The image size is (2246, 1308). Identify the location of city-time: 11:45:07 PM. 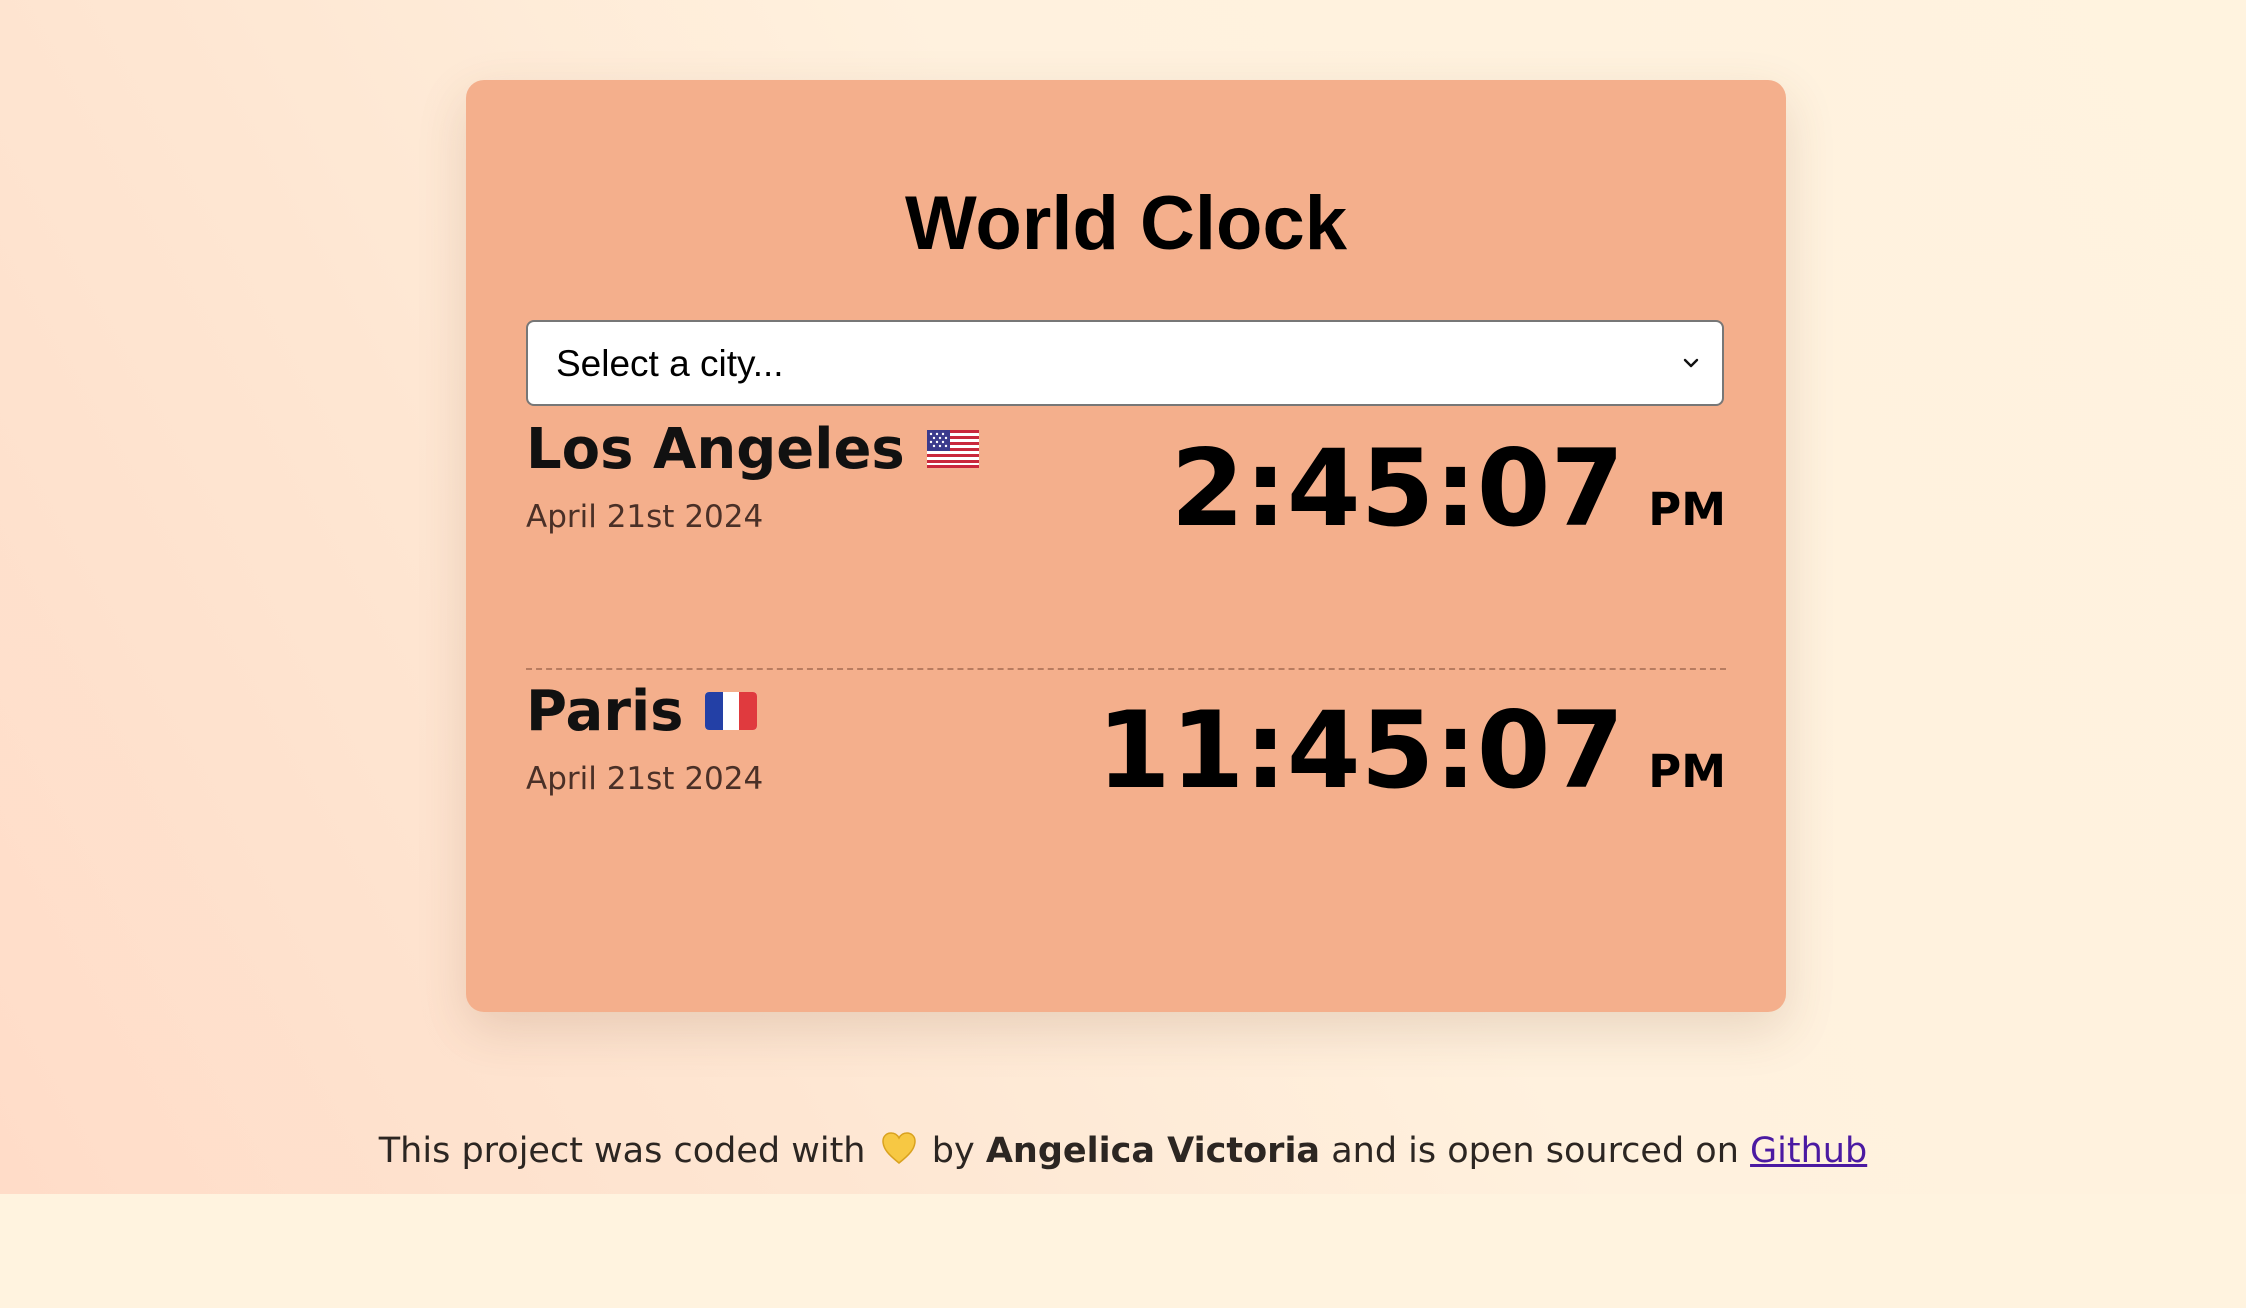
(1411, 751).